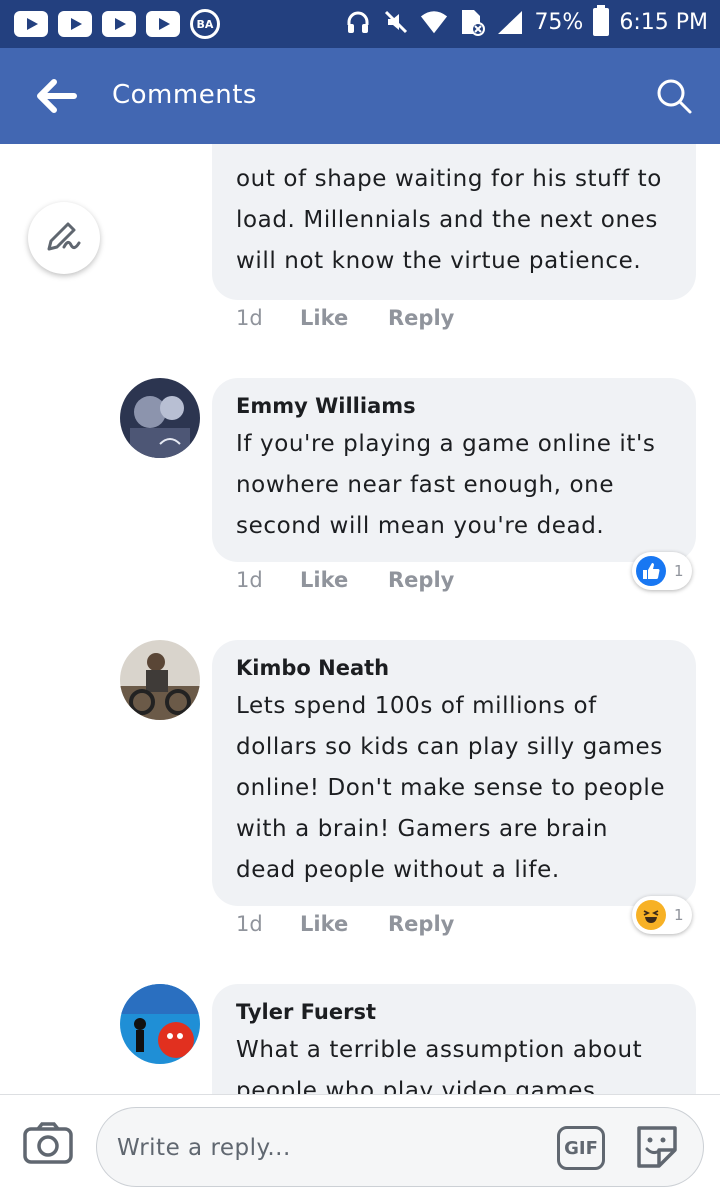  What do you see at coordinates (663, 22) in the screenshot?
I see `clock: 6:15 PM` at bounding box center [663, 22].